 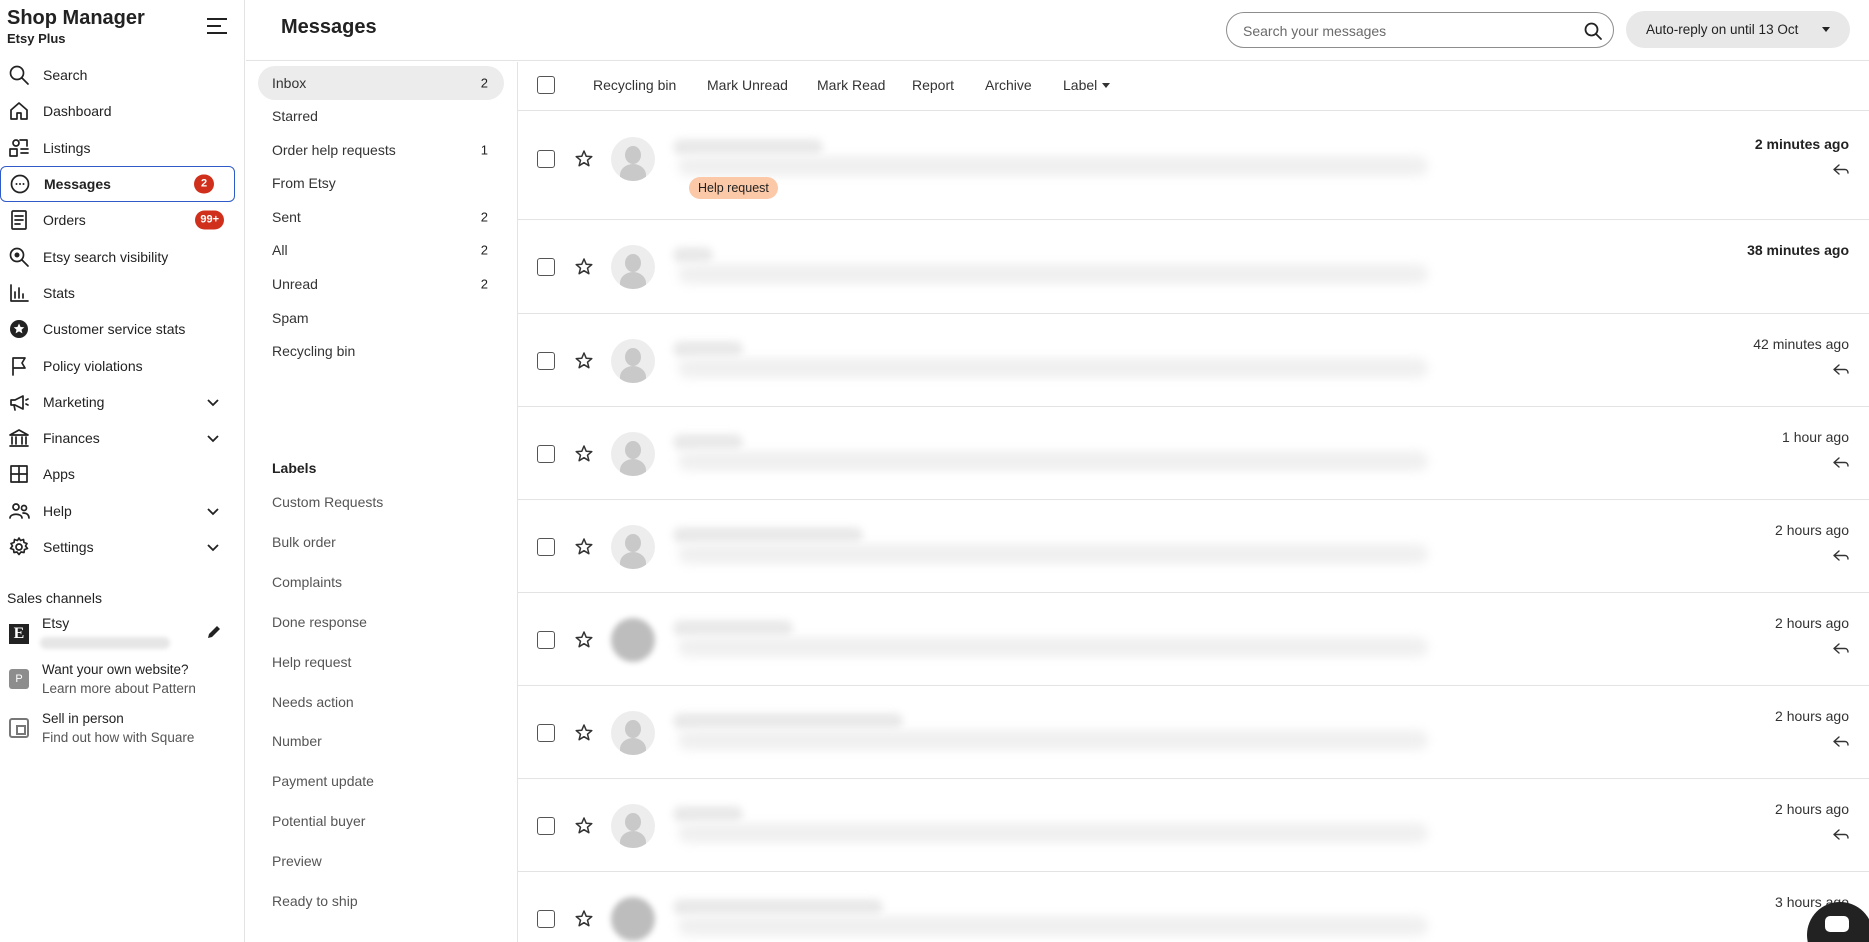 What do you see at coordinates (1193, 360) in the screenshot?
I see `message-row: 42 minutes ago` at bounding box center [1193, 360].